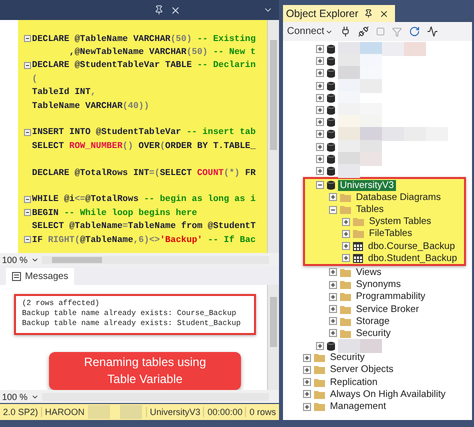  Describe the element at coordinates (40, 276) in the screenshot. I see `messages-tab: Messages` at that location.